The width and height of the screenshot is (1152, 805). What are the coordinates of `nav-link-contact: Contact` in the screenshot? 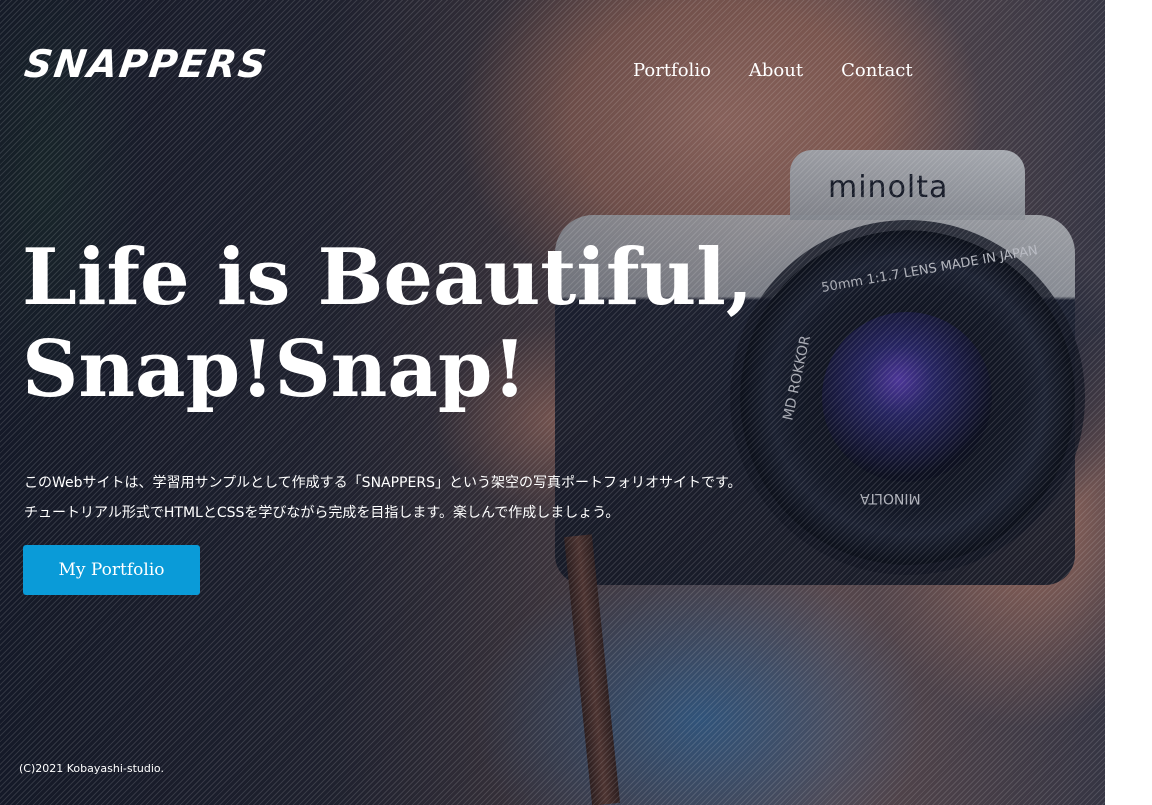 It's located at (876, 70).